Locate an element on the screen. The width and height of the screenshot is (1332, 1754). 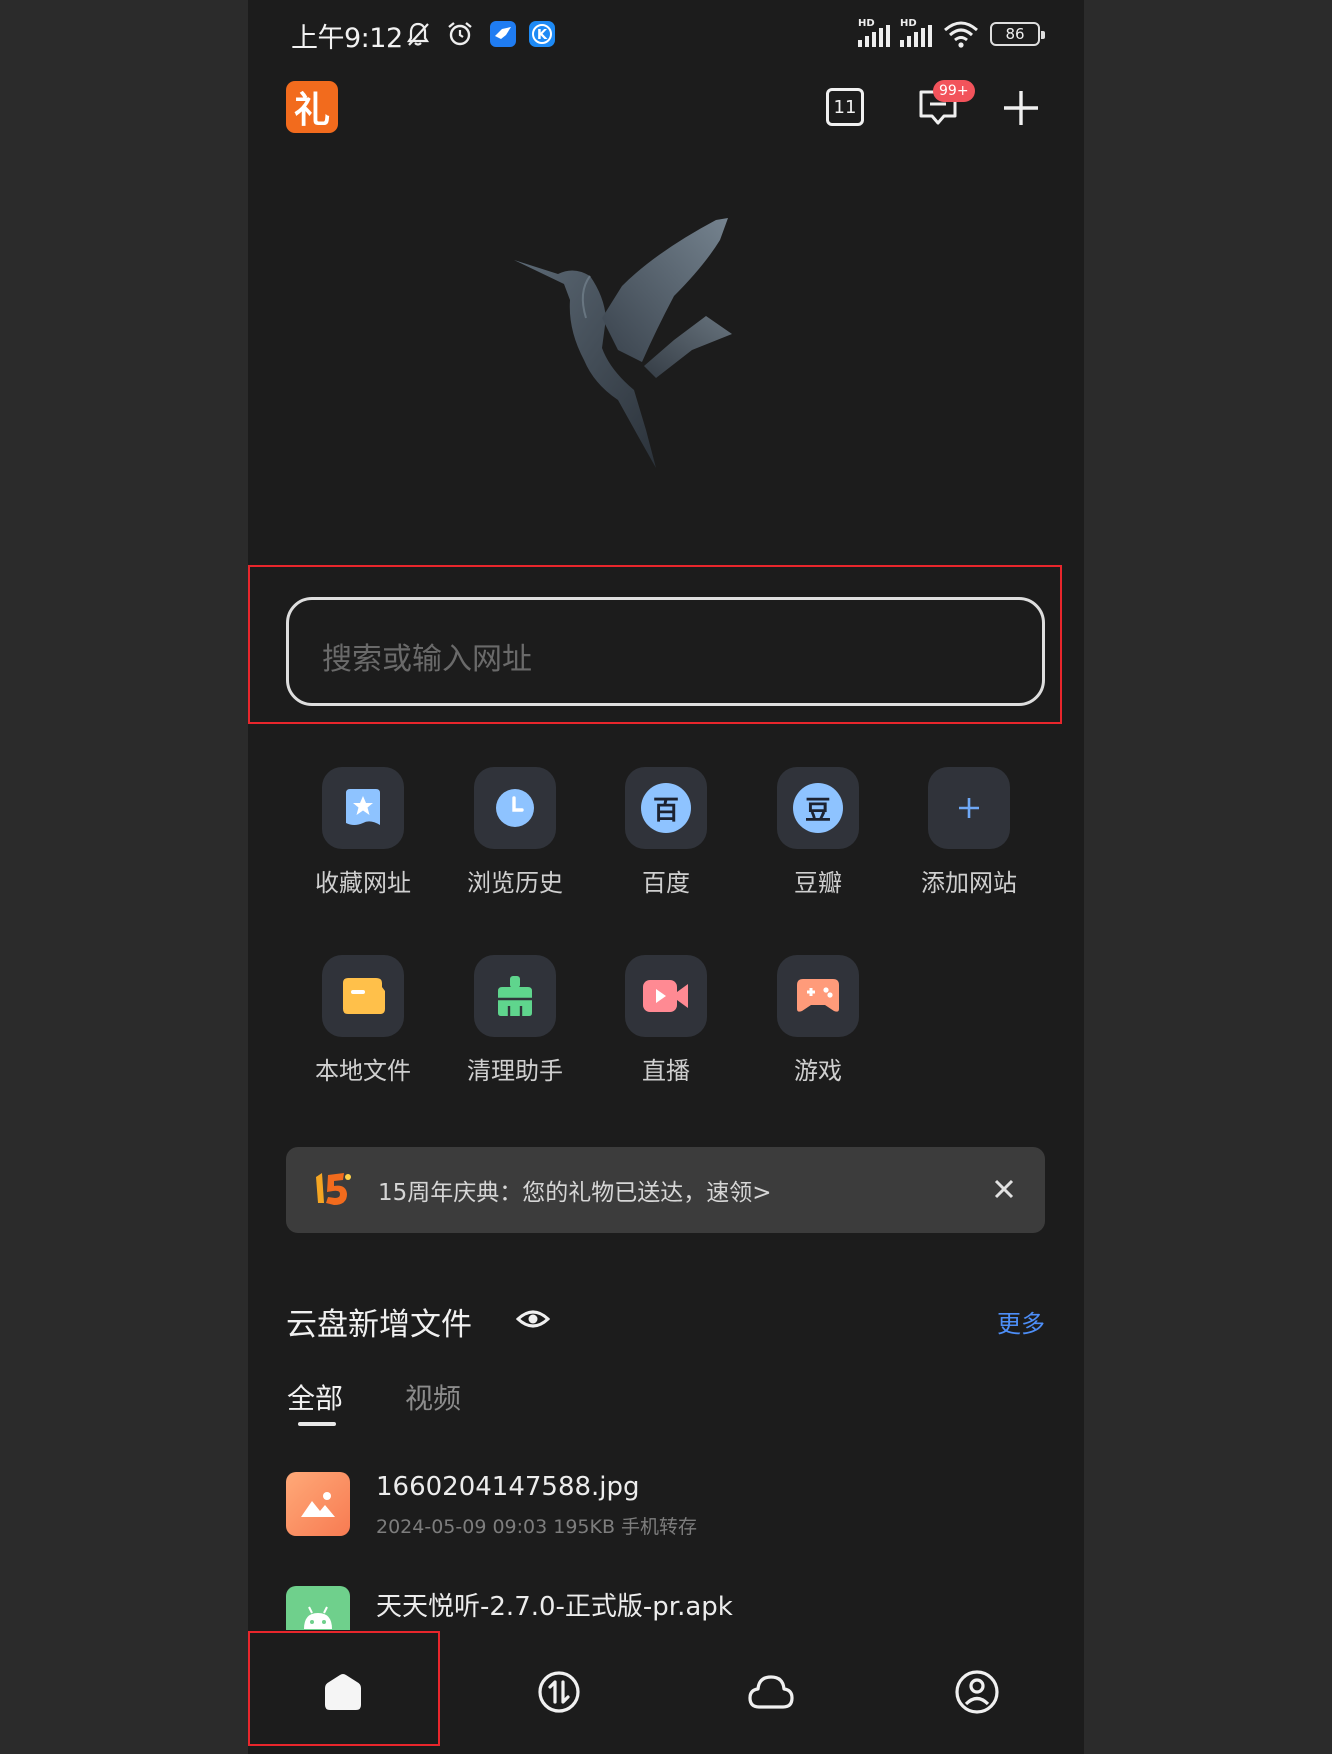
add-icon is located at coordinates (1021, 108).